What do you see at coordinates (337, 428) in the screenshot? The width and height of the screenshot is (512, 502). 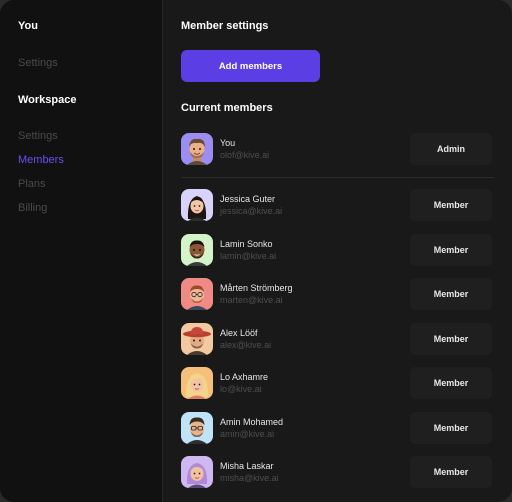 I see `member-row-amin: Amin Mohamed amin@kive.ai Member` at bounding box center [337, 428].